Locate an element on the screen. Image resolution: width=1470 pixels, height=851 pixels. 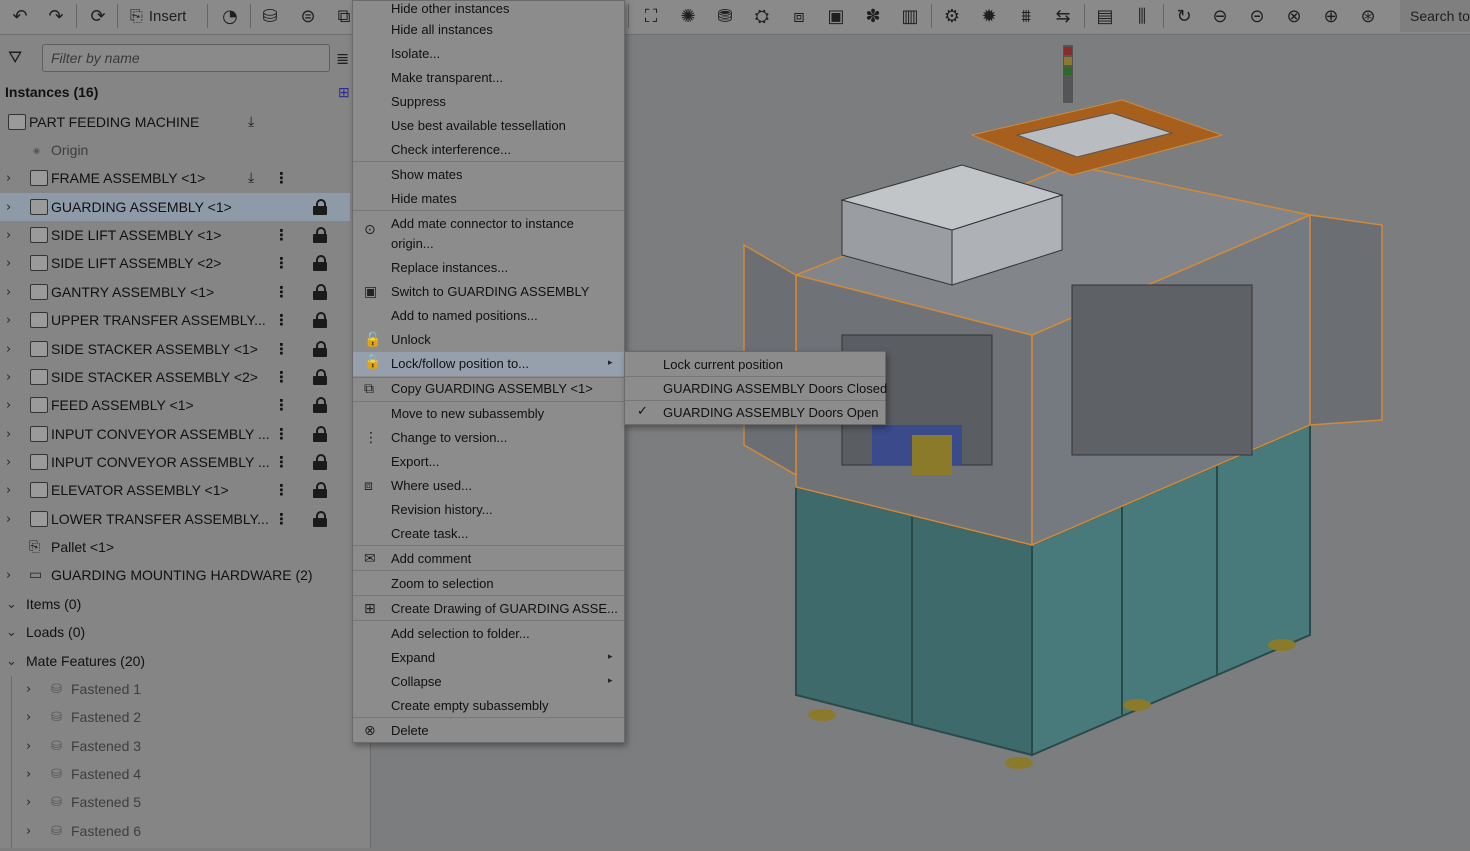
rack-icon: ⩩ is located at coordinates (1026, 16).